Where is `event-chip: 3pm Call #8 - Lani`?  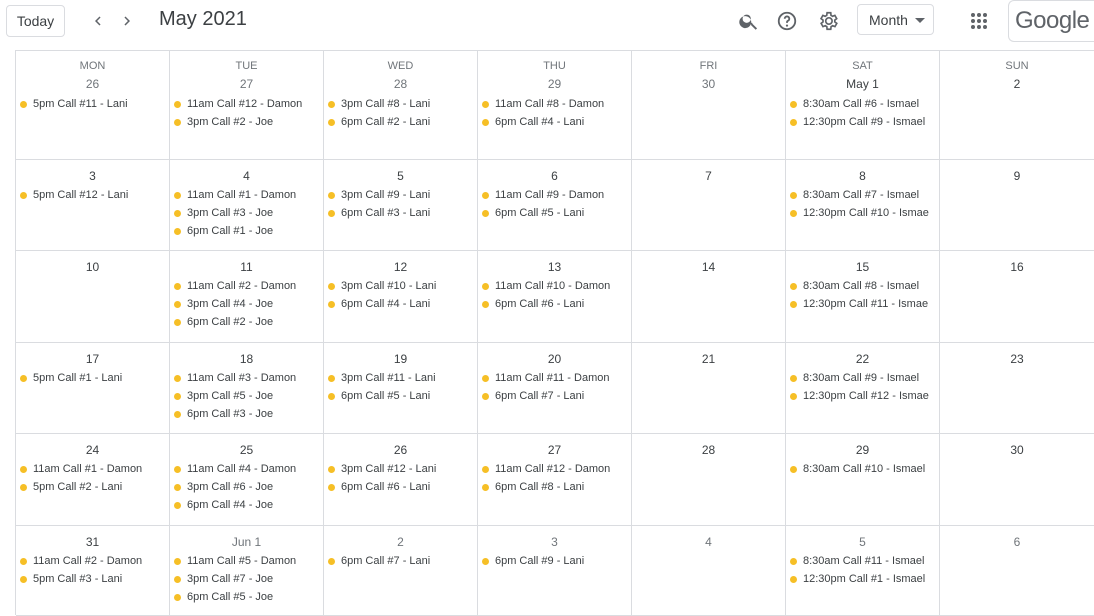 event-chip: 3pm Call #8 - Lani is located at coordinates (401, 104).